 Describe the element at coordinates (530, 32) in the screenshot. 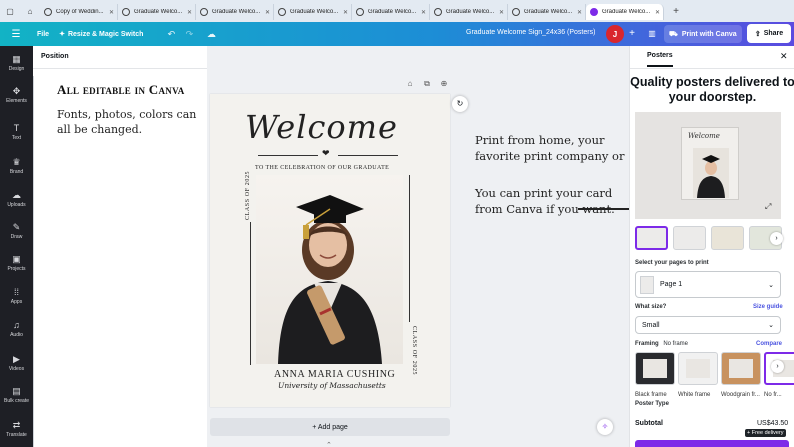

I see `document-title: Graduate Welcome Sign_24x36 (Posters)` at that location.